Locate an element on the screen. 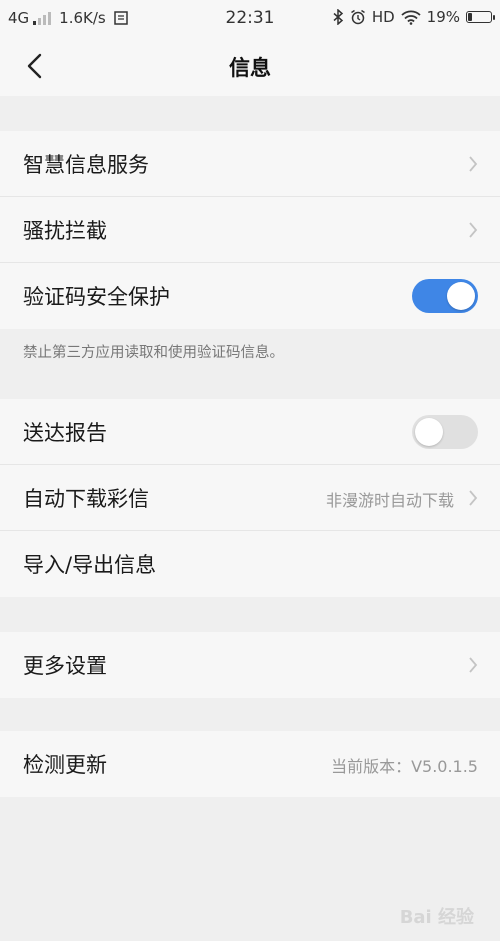  row-check-update: 检测更新 当前版本：V5.0.1.5 is located at coordinates (250, 764).